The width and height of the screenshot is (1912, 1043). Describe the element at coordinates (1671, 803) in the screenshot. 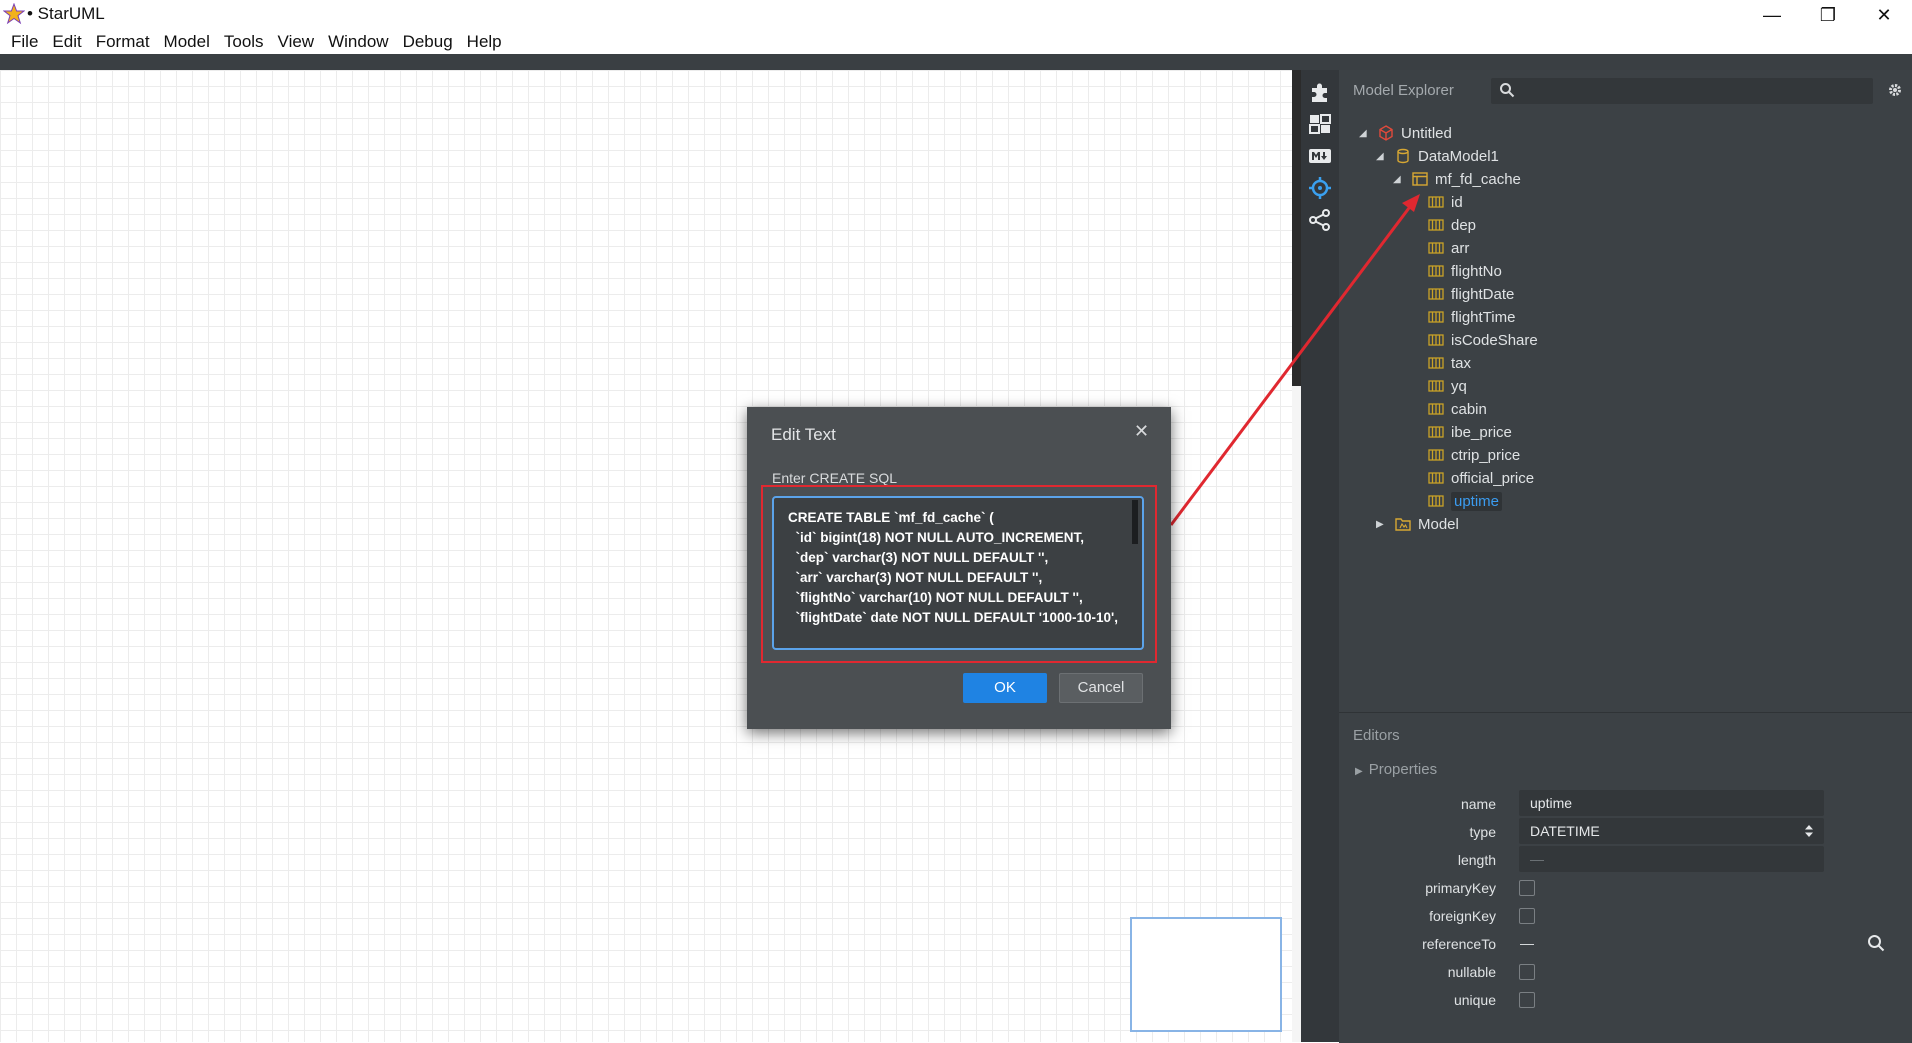

I see `name-field: uptime` at that location.